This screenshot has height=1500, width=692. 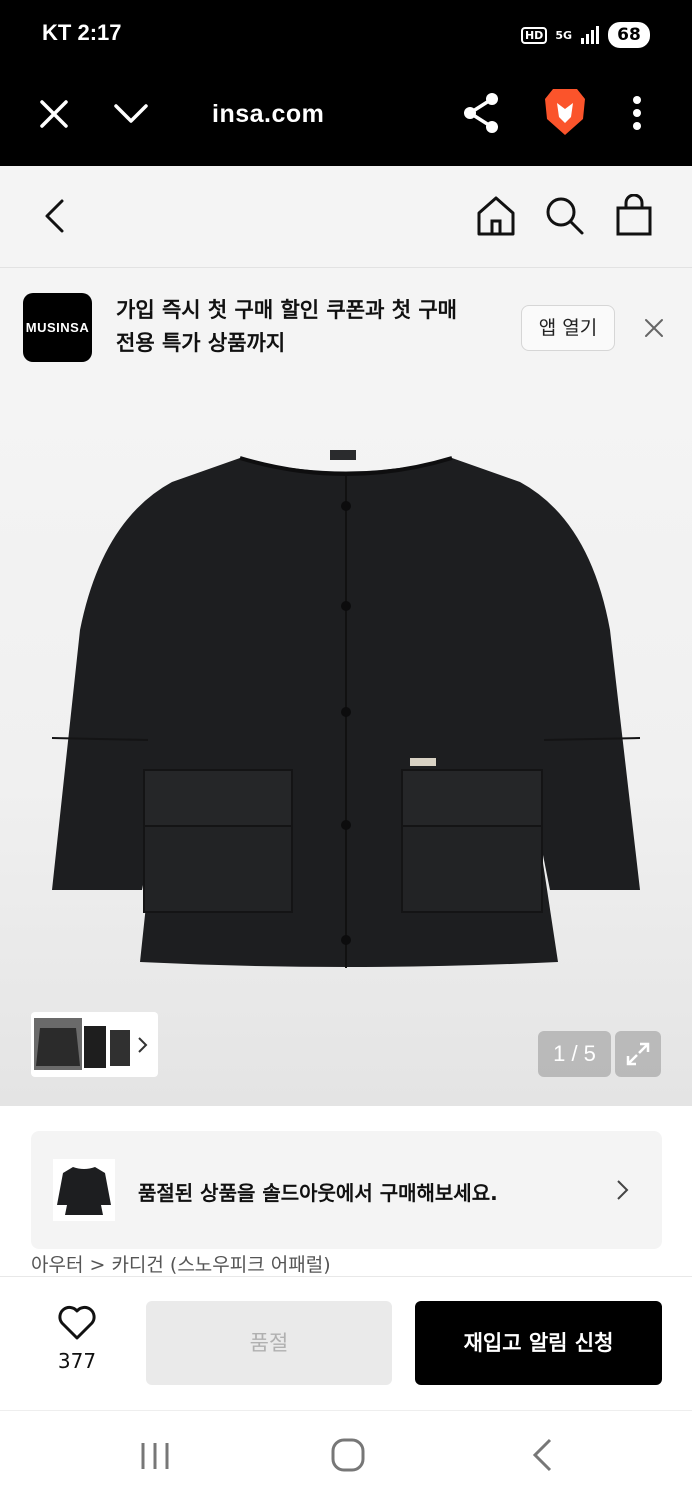 What do you see at coordinates (143, 1045) in the screenshot?
I see `thumbnail-chevron-right-icon` at bounding box center [143, 1045].